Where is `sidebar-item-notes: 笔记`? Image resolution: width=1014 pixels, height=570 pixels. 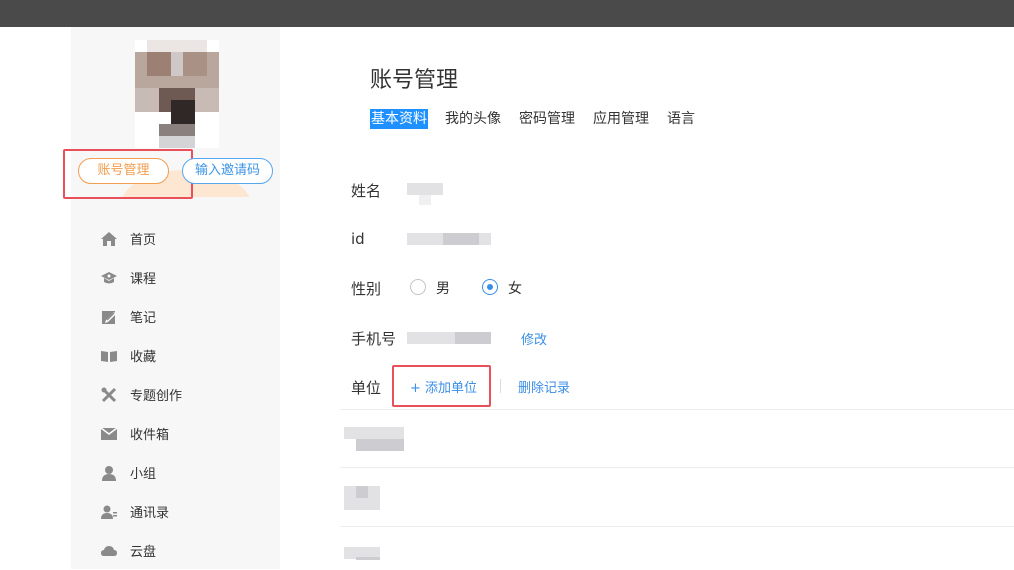 sidebar-item-notes: 笔记 is located at coordinates (184, 316).